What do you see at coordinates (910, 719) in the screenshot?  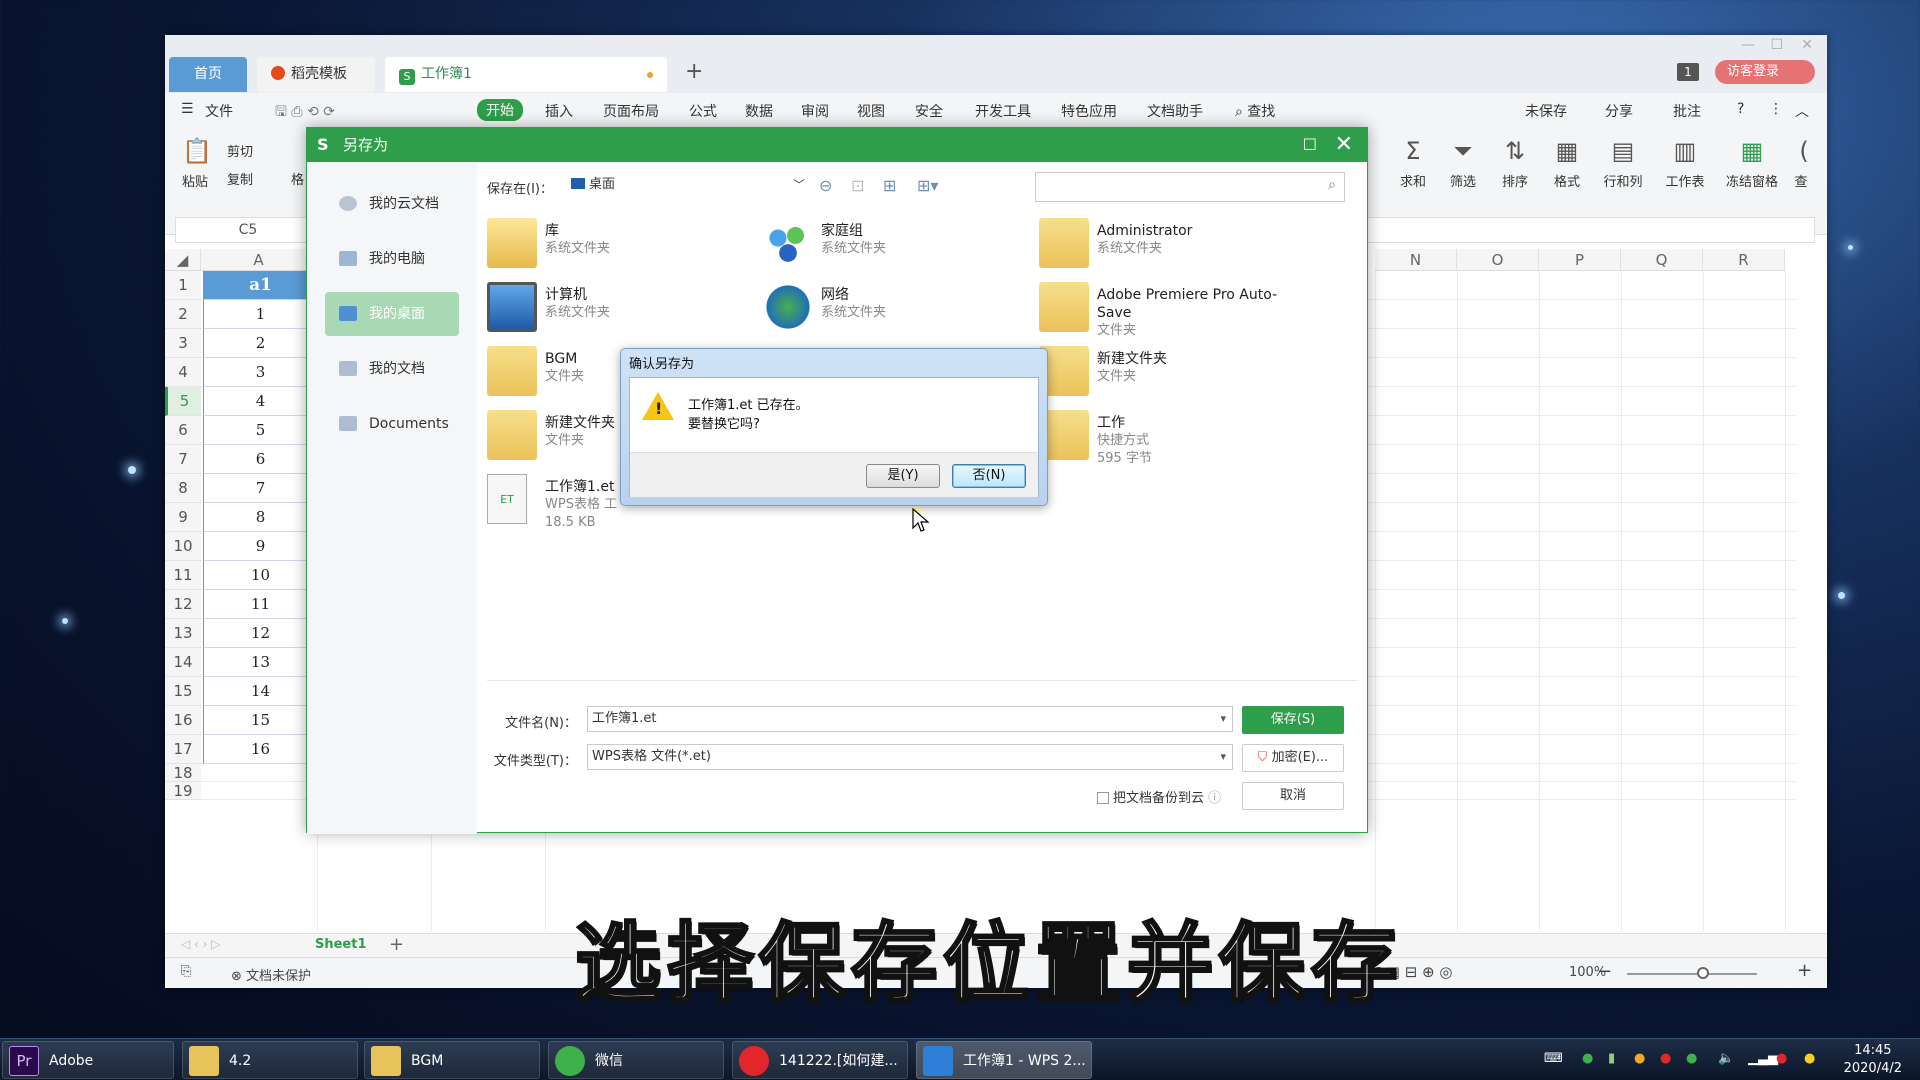 I see `filename-input: 工作簿1.et ▾` at bounding box center [910, 719].